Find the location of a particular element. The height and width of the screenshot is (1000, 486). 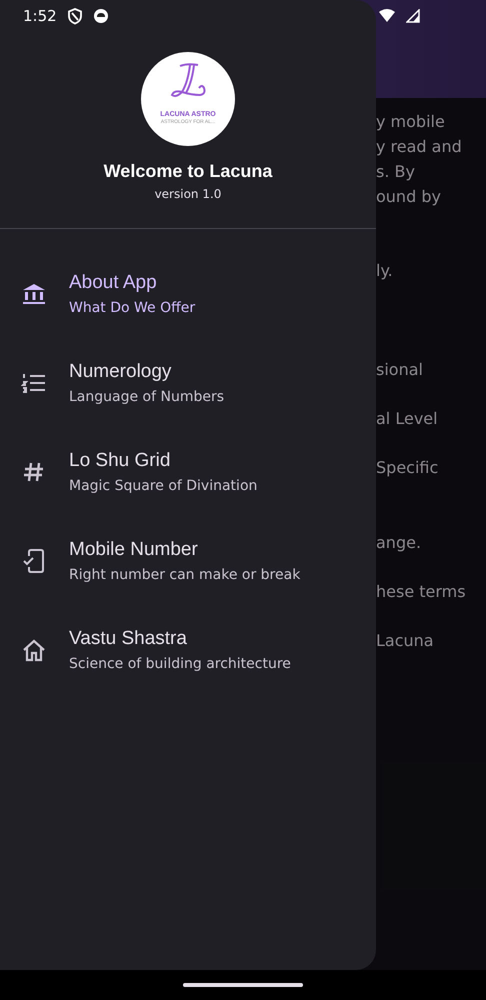

drawer-item: Mobile Number Right number can make or break is located at coordinates (188, 570).